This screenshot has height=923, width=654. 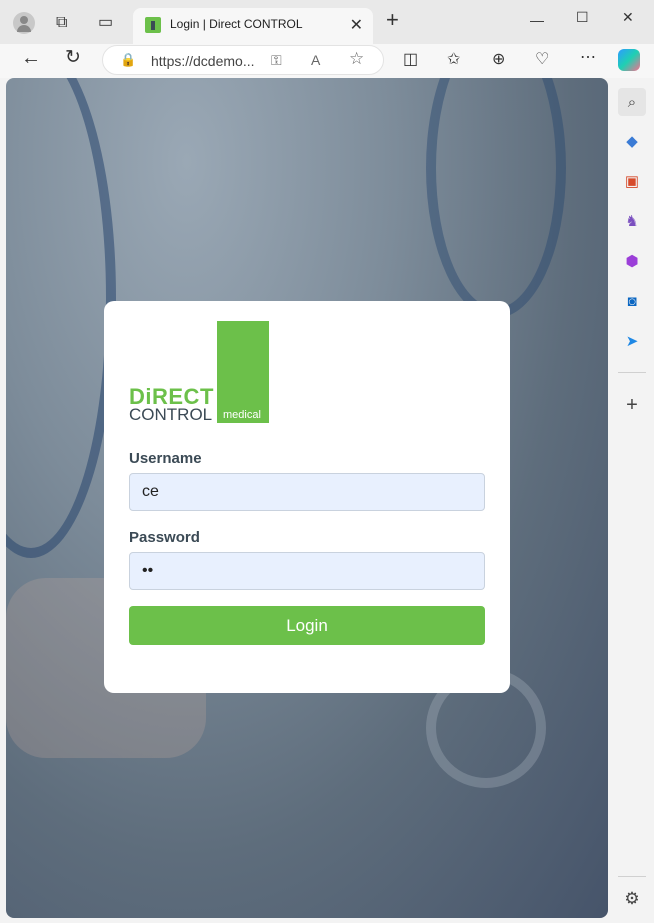 What do you see at coordinates (307, 492) in the screenshot?
I see `username-field` at bounding box center [307, 492].